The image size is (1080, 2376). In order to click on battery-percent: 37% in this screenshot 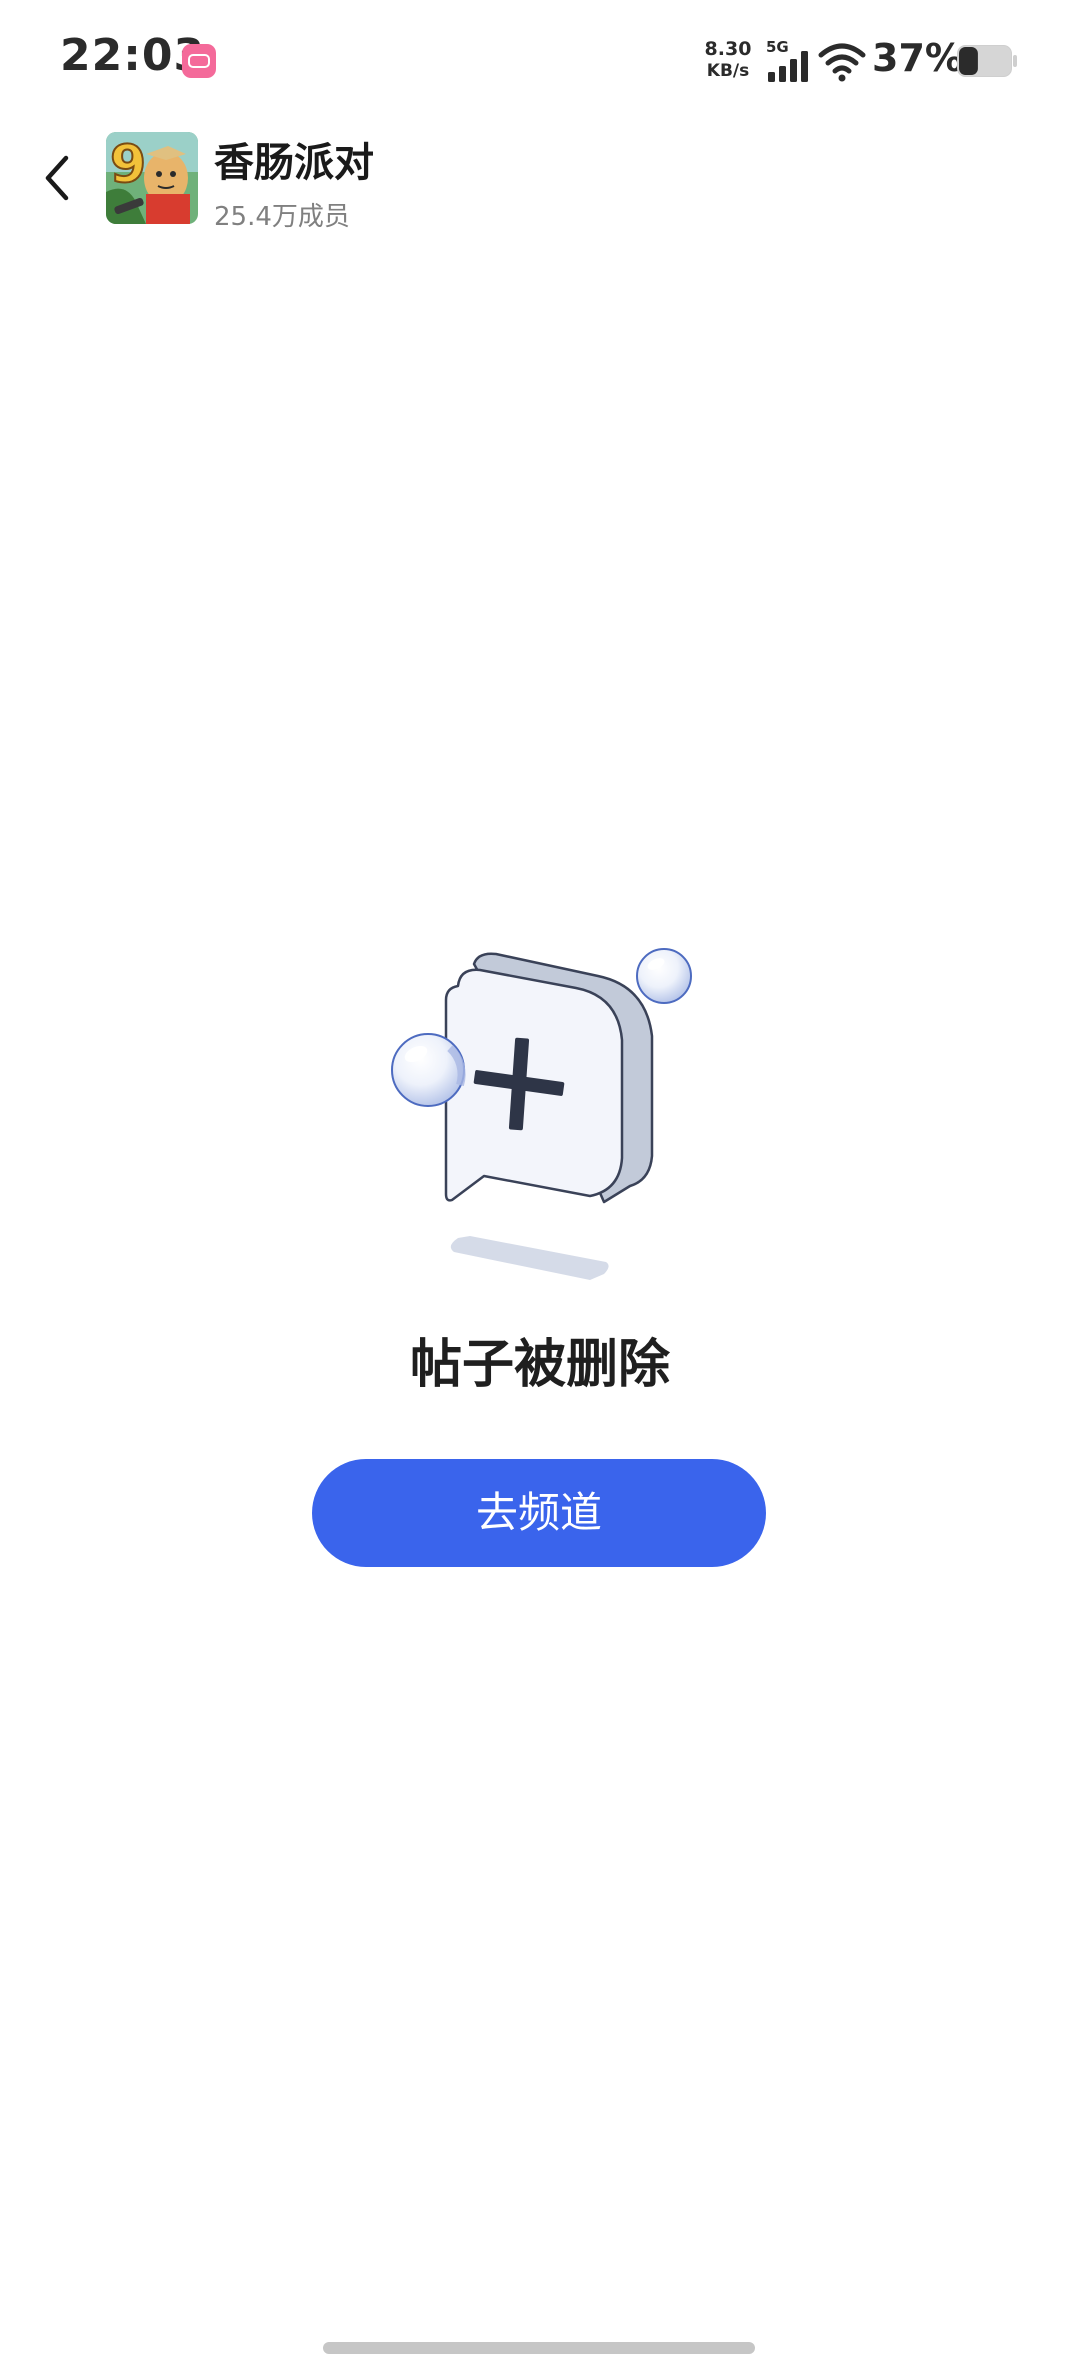, I will do `click(917, 58)`.